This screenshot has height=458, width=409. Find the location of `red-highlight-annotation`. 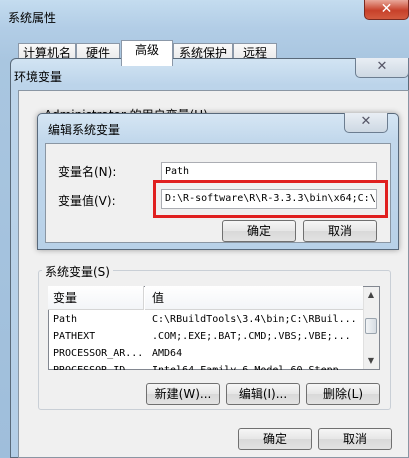

red-highlight-annotation is located at coordinates (270, 199).